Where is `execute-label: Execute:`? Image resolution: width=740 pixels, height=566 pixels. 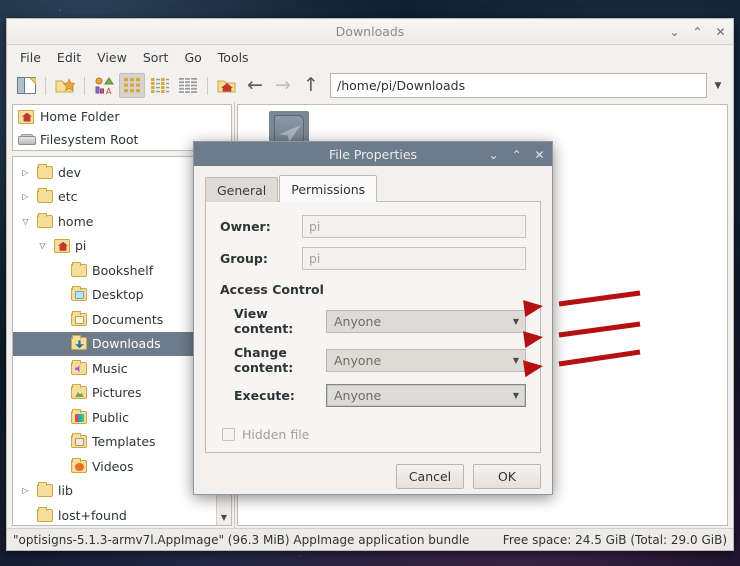 execute-label: Execute: is located at coordinates (264, 395).